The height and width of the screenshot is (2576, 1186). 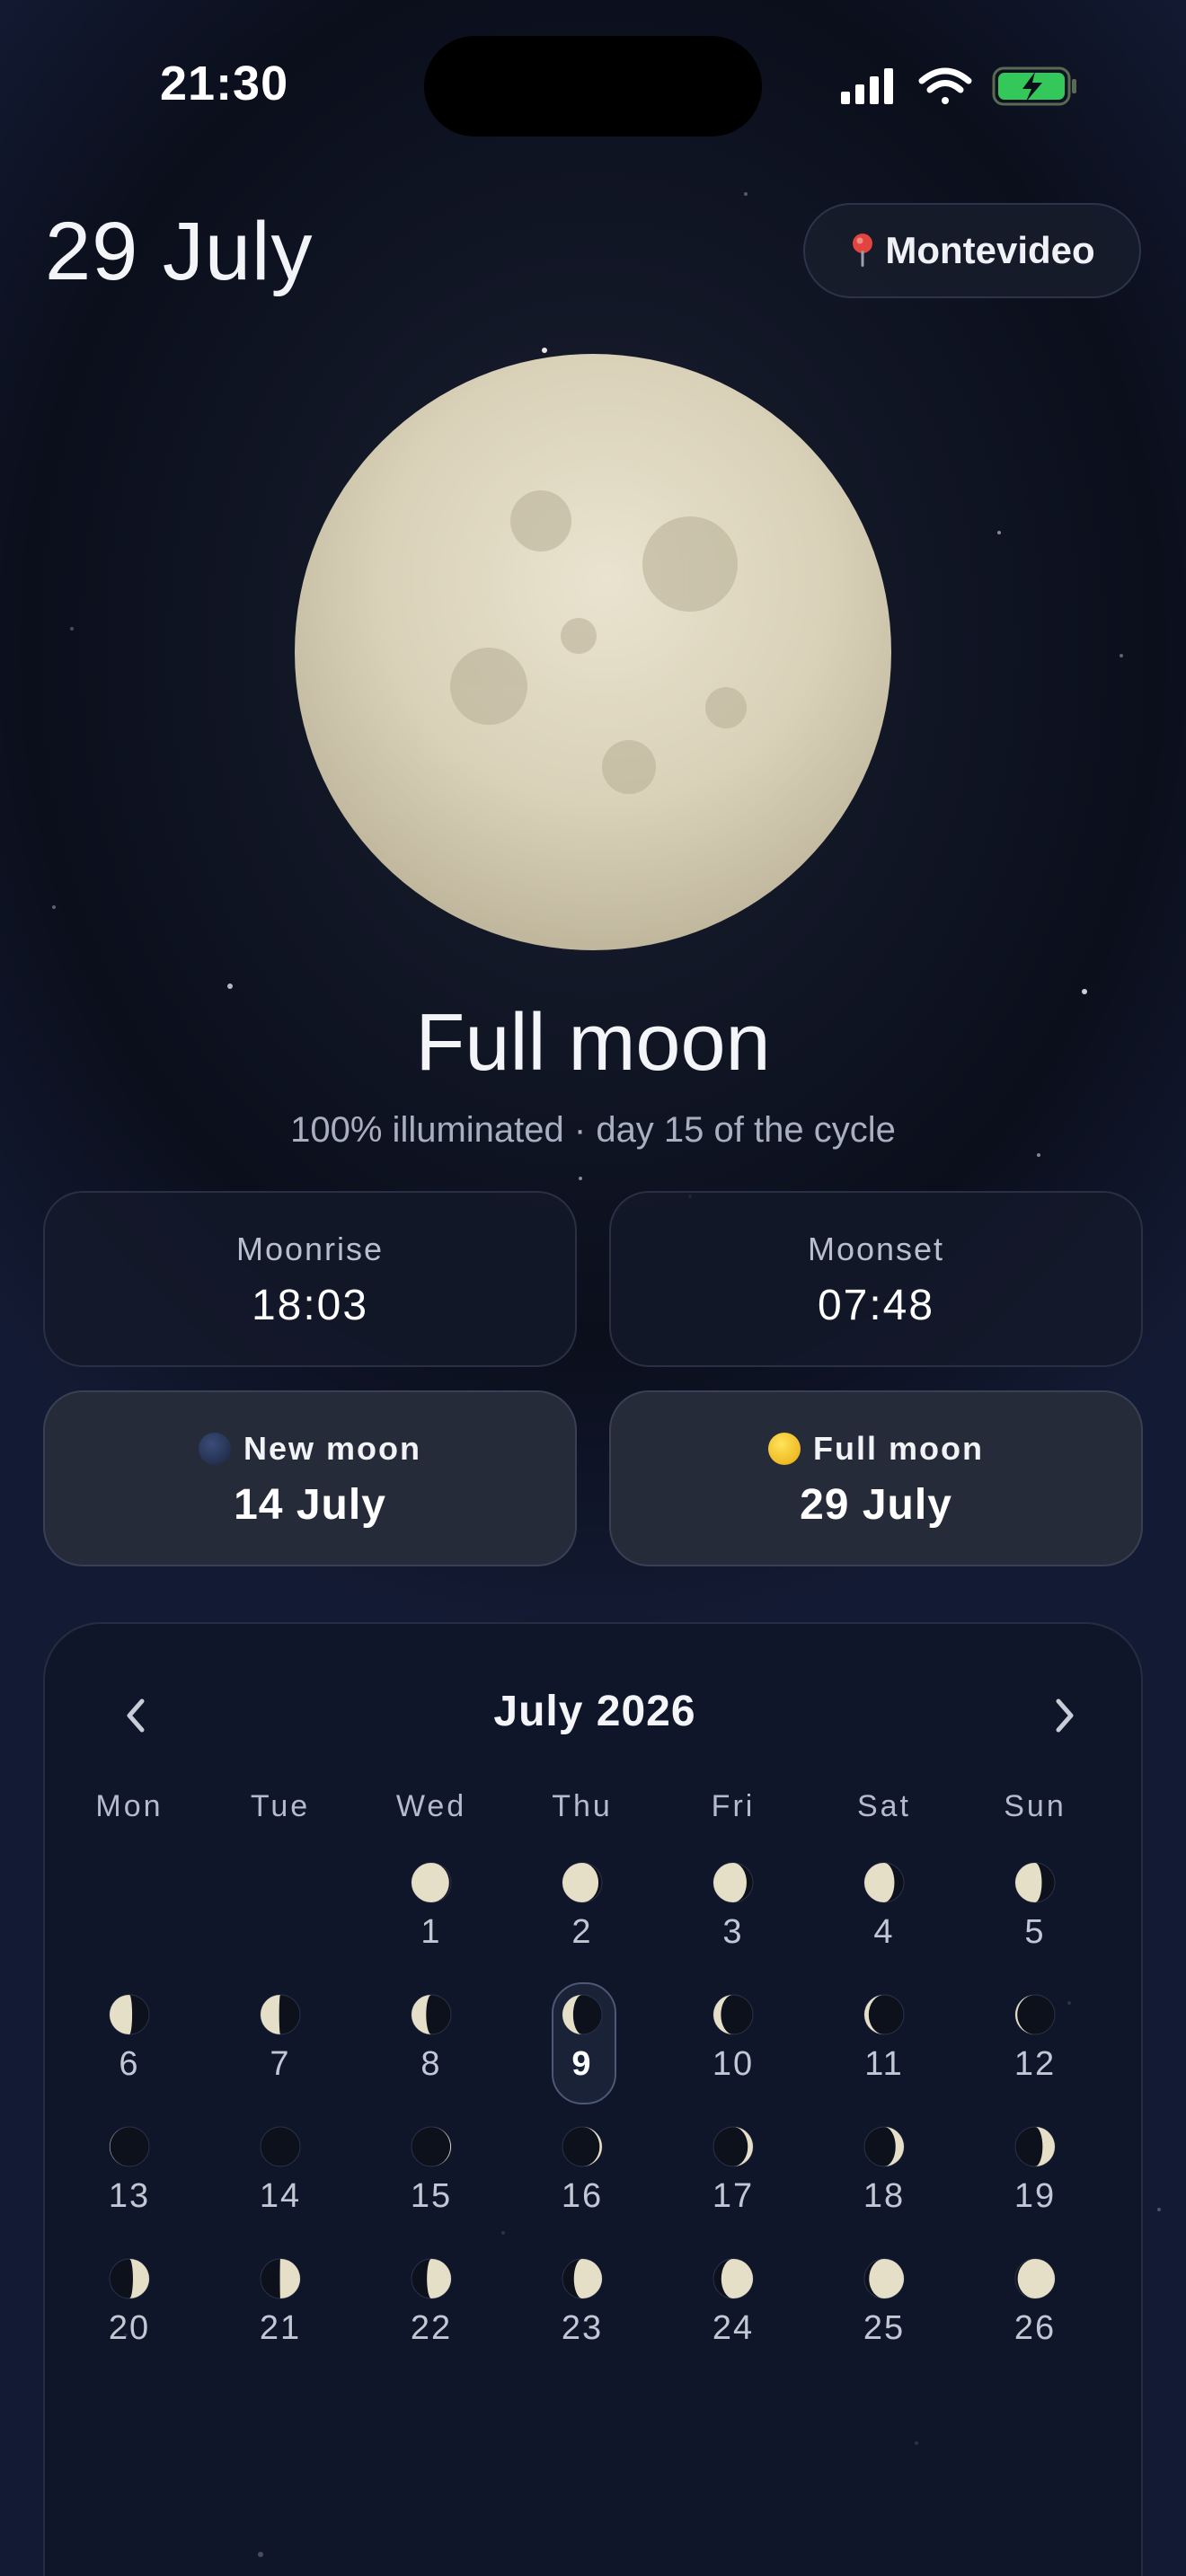 I want to click on full-moon-card: Full moon 29 July, so click(x=876, y=1478).